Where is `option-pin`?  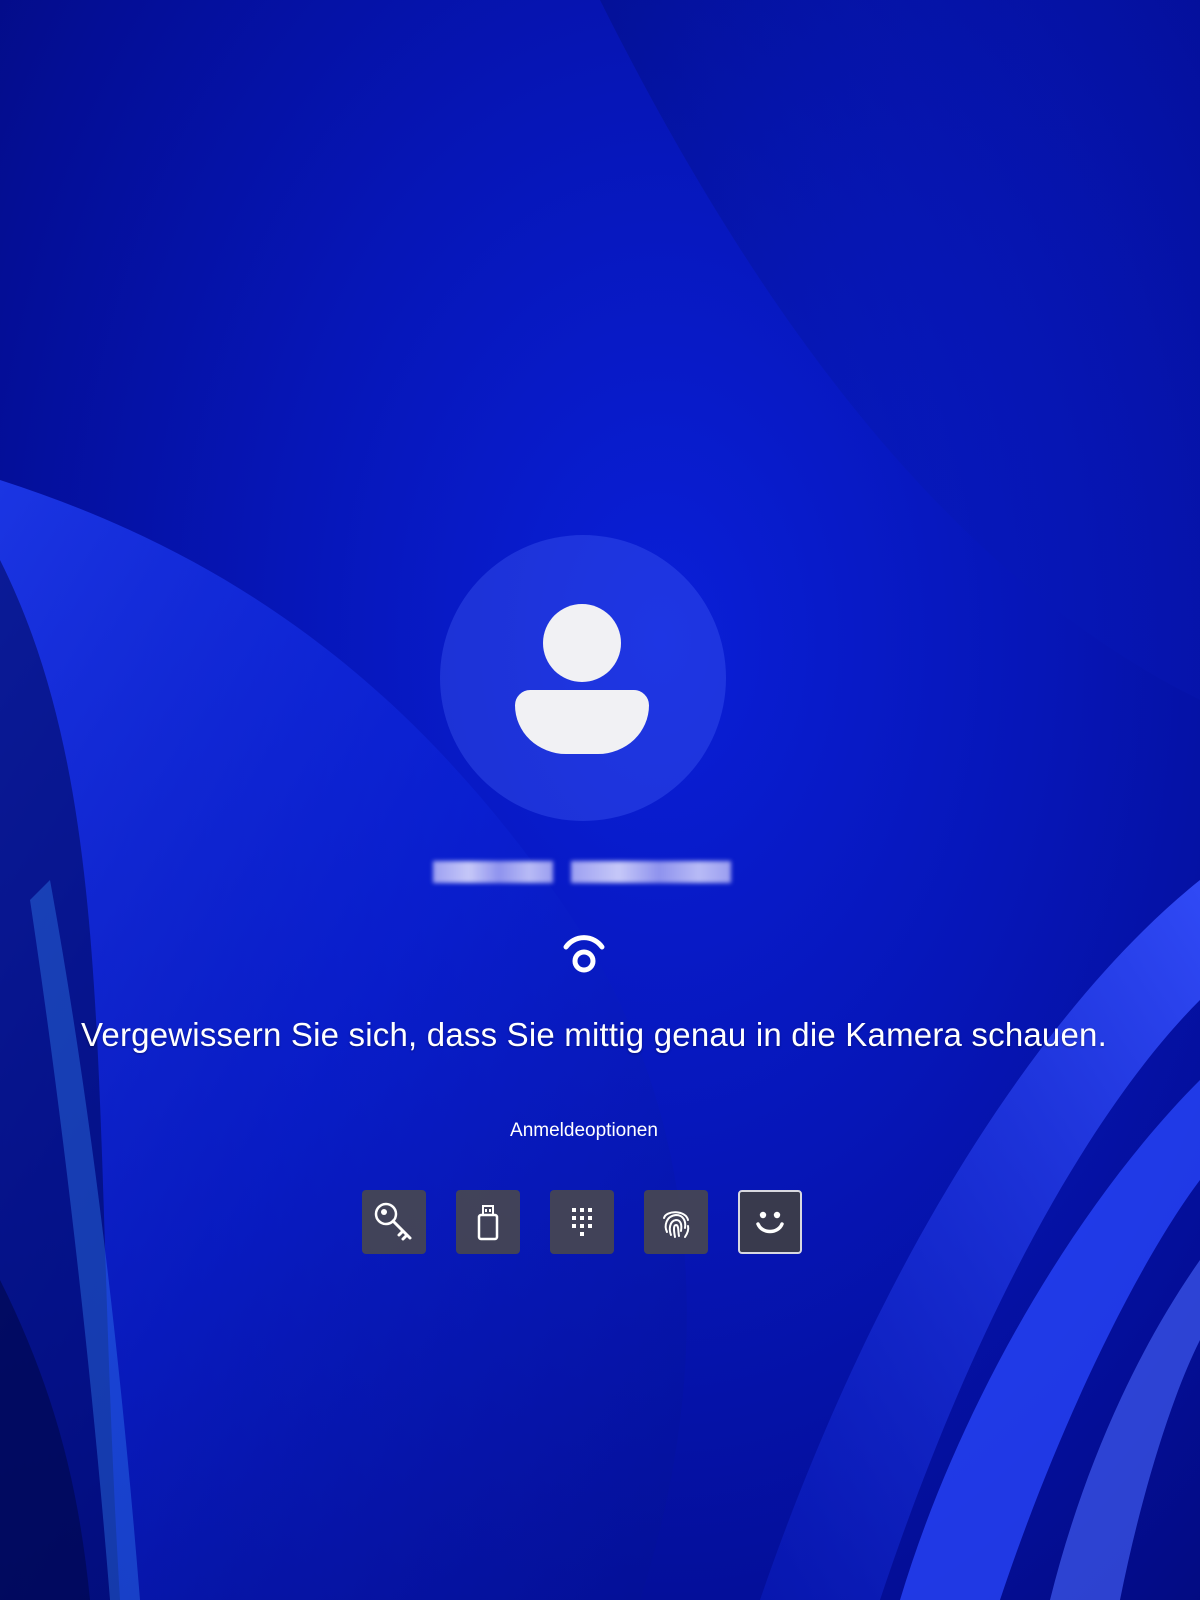 option-pin is located at coordinates (582, 1222).